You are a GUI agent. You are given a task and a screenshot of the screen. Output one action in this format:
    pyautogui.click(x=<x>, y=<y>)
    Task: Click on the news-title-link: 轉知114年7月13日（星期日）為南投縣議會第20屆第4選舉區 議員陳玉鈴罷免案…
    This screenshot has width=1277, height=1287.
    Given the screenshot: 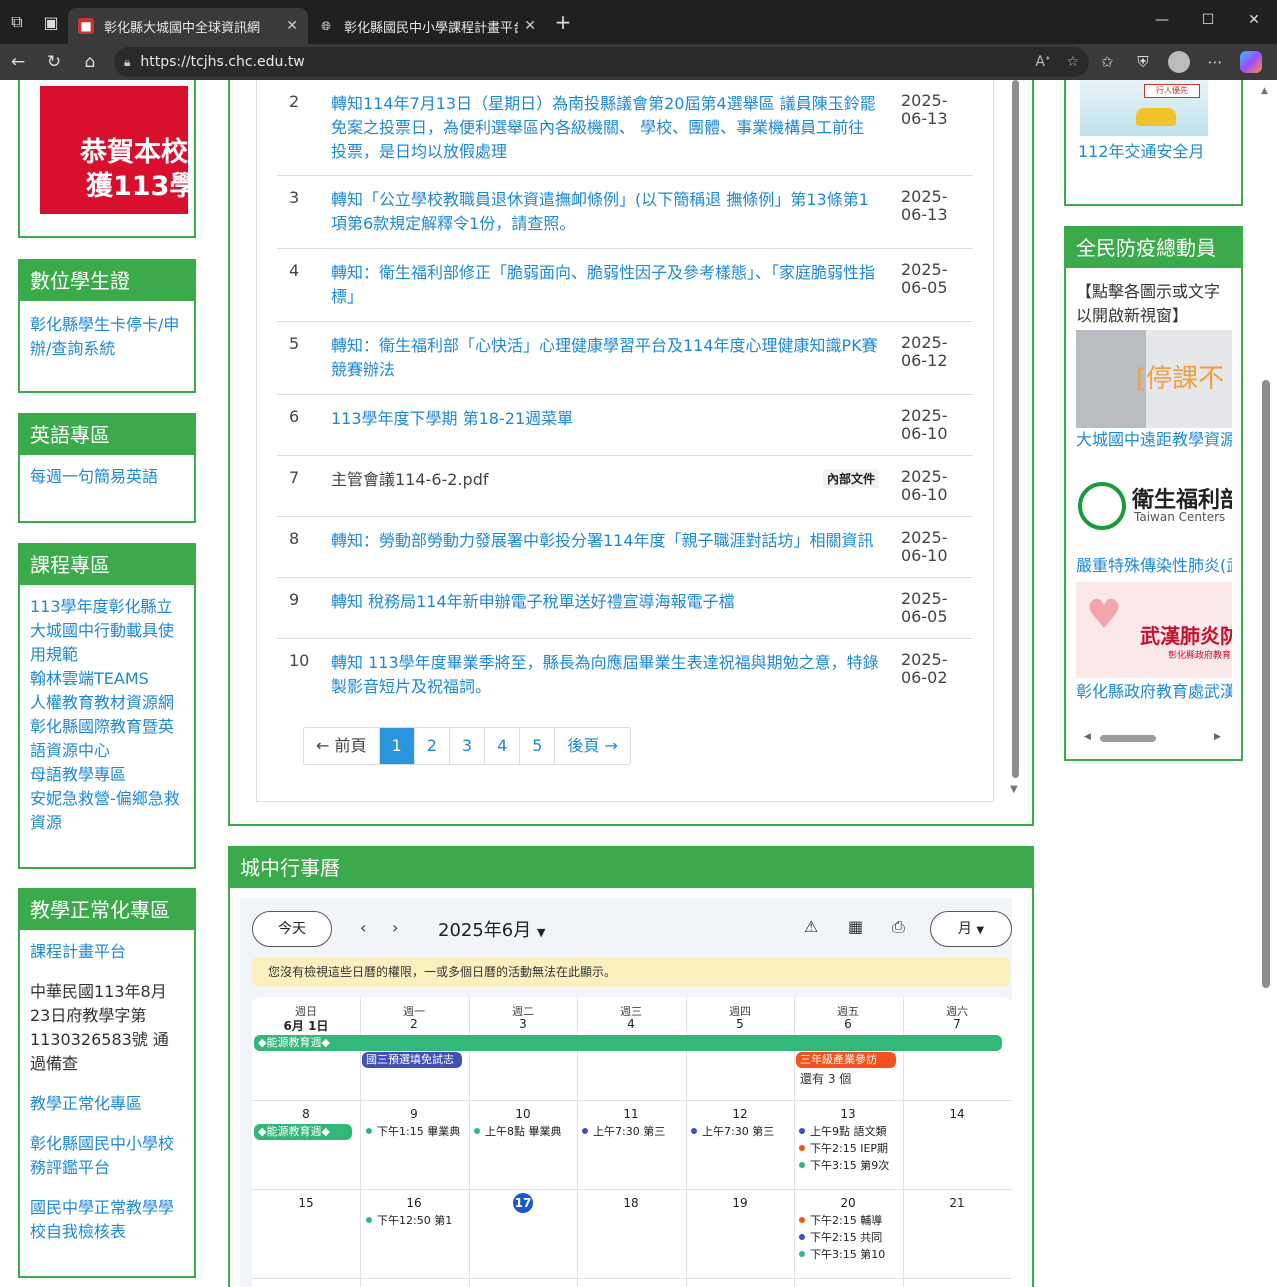 What is the action you would take?
    pyautogui.click(x=605, y=128)
    